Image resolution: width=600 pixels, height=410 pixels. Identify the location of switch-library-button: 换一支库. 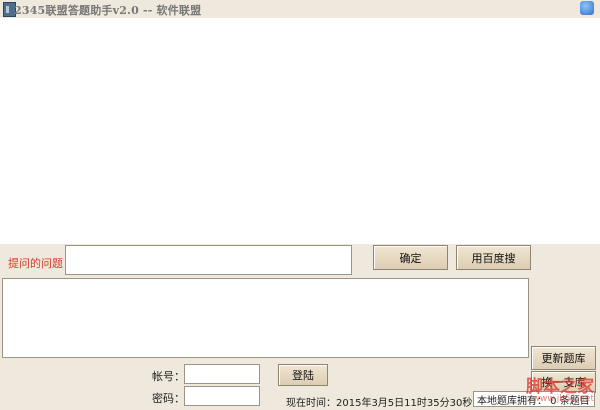
(563, 382).